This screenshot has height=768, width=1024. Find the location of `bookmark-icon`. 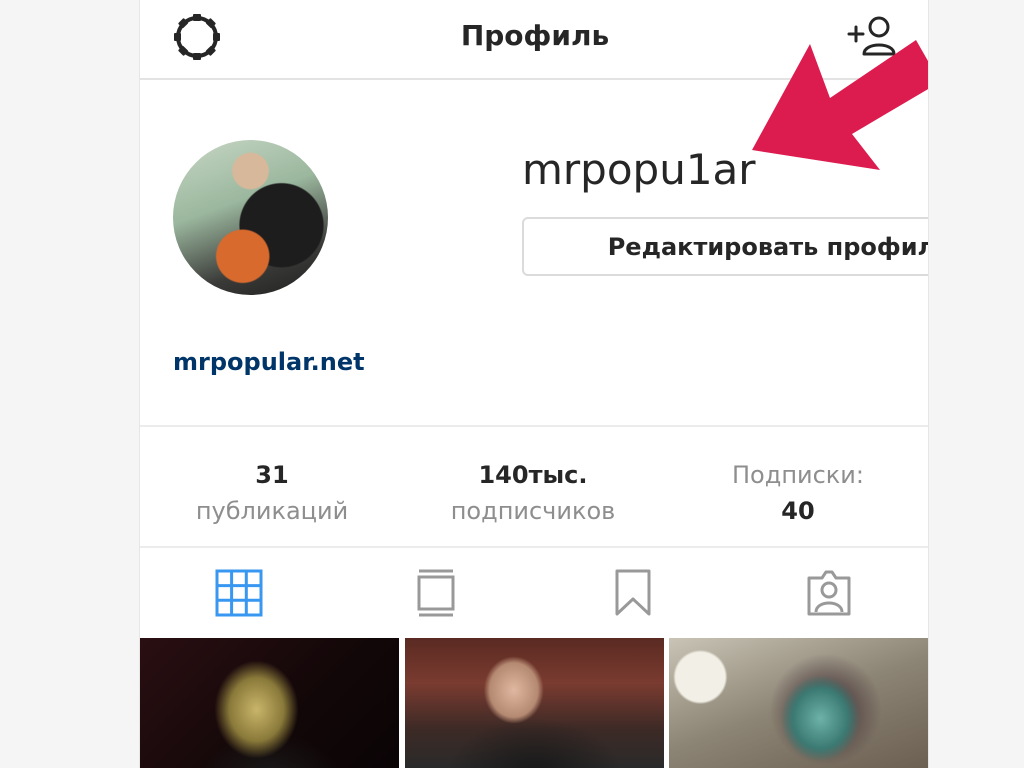

bookmark-icon is located at coordinates (633, 592).